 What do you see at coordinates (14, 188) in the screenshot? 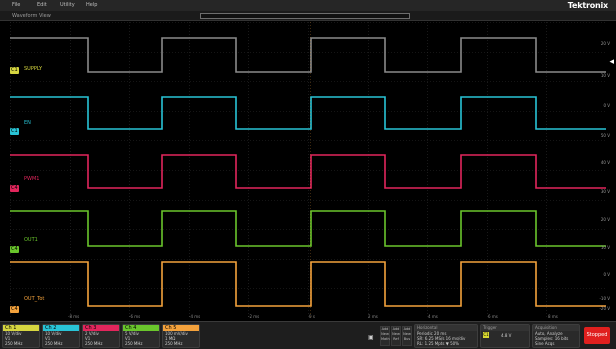
I see `channel-marker-pwm1: C4` at bounding box center [14, 188].